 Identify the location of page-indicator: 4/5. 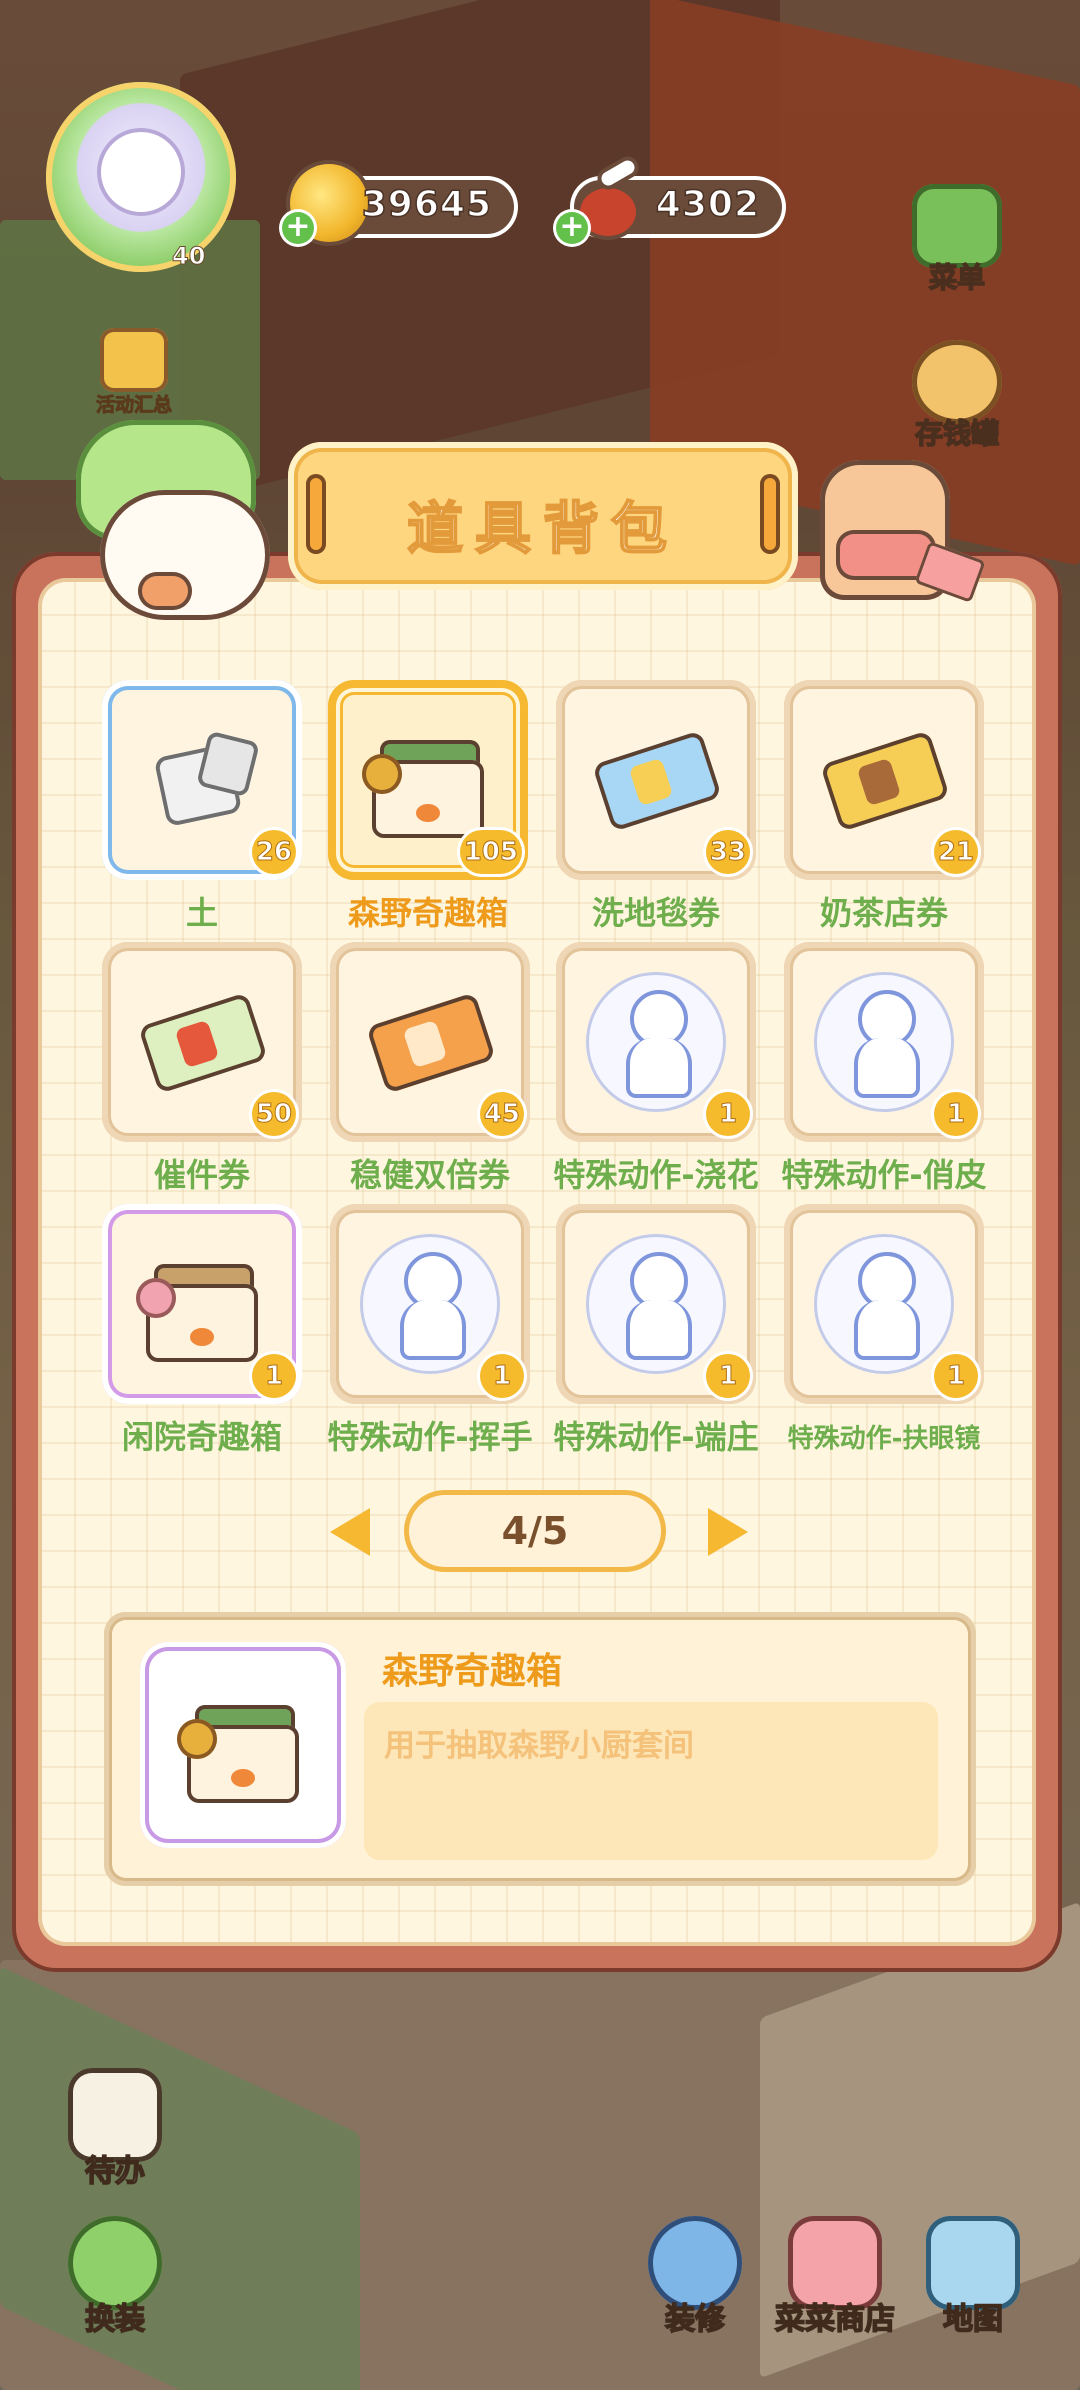
(535, 1531).